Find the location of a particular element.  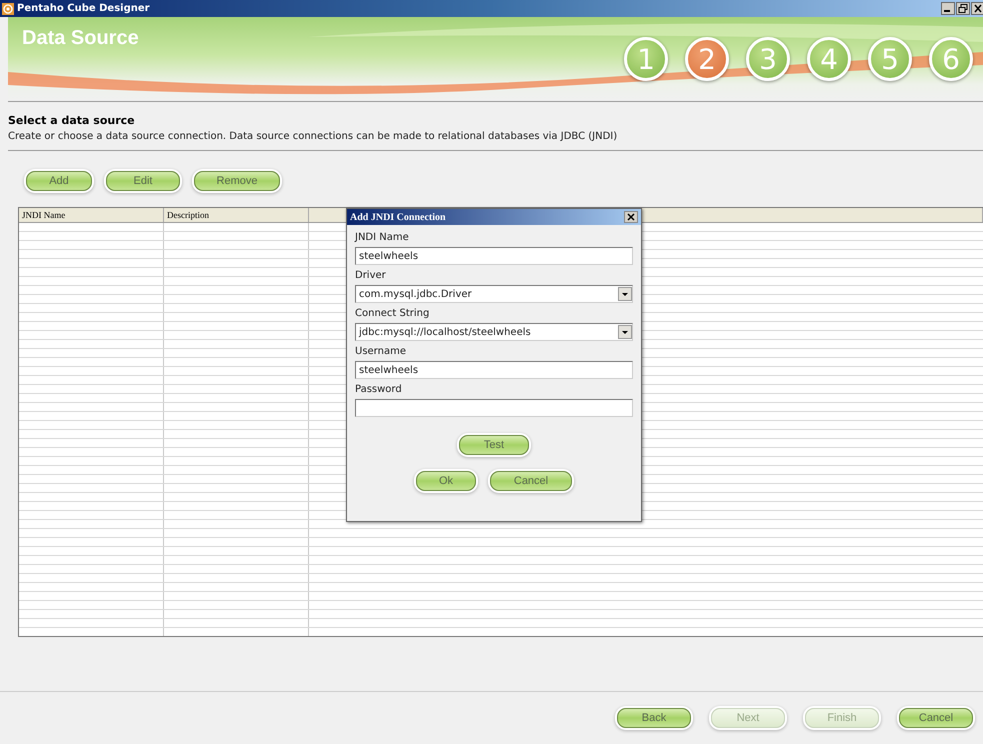

spiral-icon is located at coordinates (8, 8).